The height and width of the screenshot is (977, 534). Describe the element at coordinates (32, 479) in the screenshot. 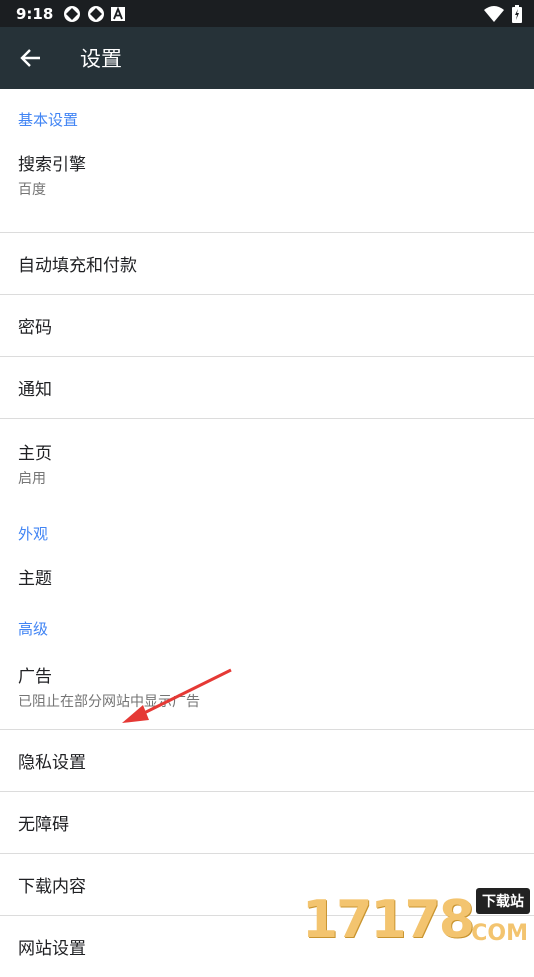

I see `item-summary: 启用` at that location.